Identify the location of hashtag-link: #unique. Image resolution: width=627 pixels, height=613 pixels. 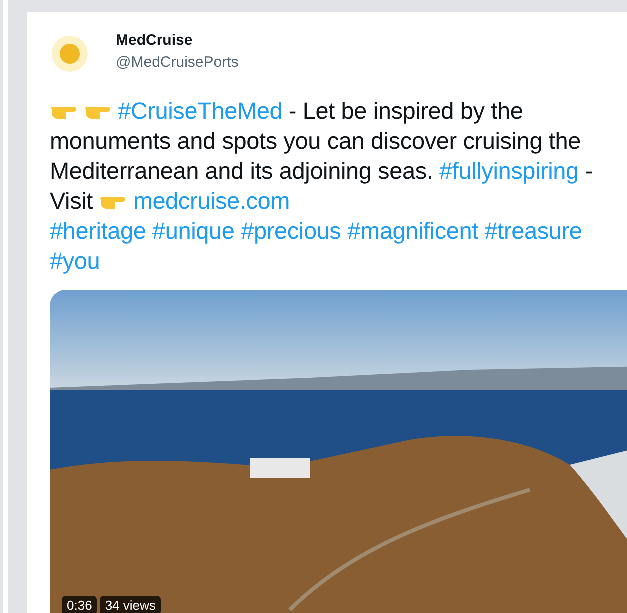
(193, 231).